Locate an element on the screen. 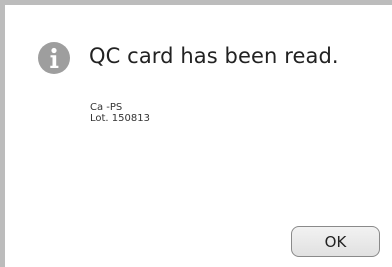  dialog-title: QC card has been read. is located at coordinates (214, 56).